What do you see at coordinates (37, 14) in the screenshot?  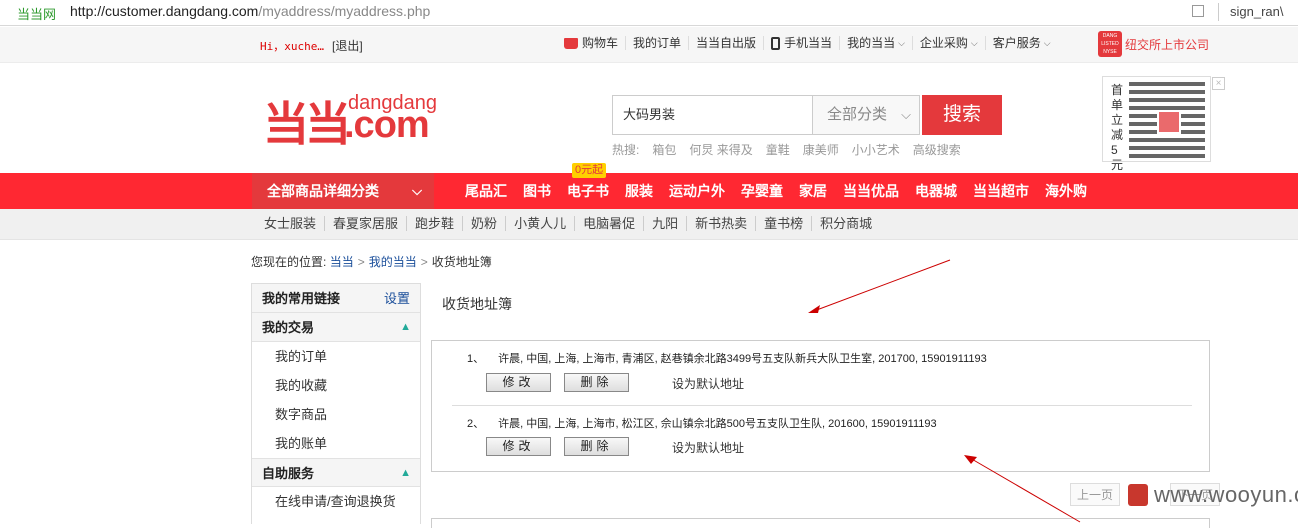 I see `site-name: 当当网` at bounding box center [37, 14].